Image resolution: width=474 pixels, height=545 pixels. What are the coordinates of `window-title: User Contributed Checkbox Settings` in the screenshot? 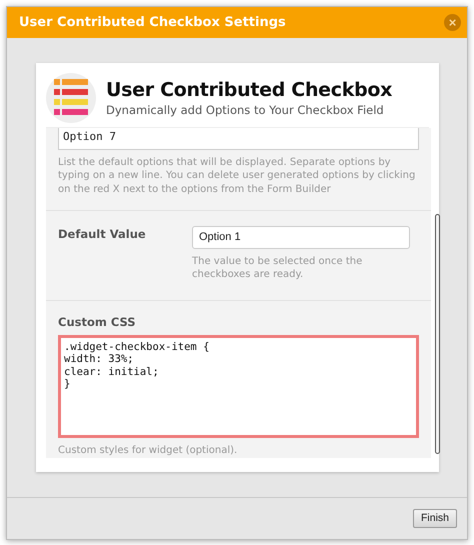 It's located at (152, 22).